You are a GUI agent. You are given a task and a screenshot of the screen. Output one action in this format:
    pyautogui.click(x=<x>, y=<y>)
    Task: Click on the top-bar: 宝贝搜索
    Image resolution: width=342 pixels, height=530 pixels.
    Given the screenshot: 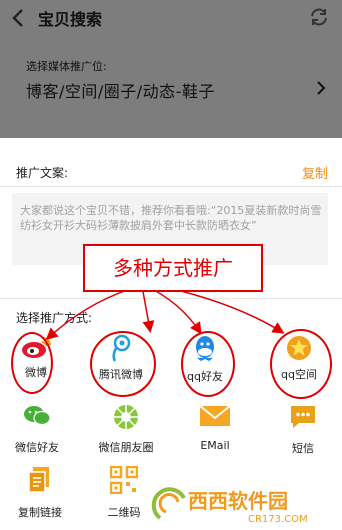 What is the action you would take?
    pyautogui.click(x=171, y=18)
    